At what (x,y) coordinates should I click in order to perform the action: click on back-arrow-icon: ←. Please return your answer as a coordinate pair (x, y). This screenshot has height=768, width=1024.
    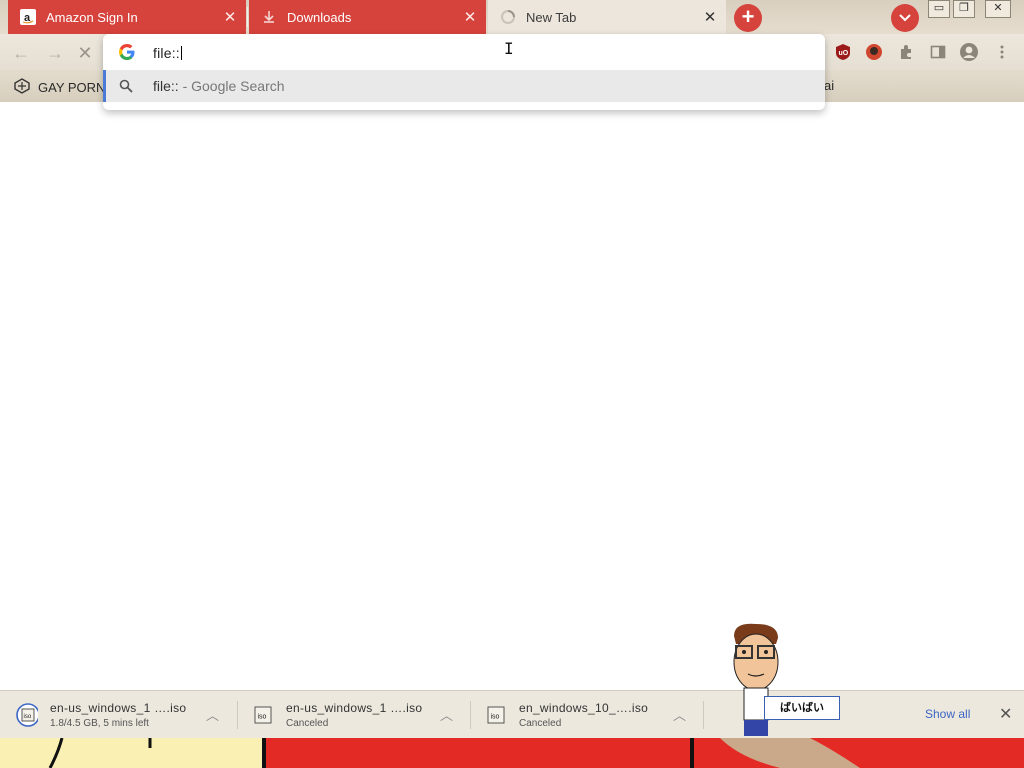
    Looking at the image, I should click on (21, 53).